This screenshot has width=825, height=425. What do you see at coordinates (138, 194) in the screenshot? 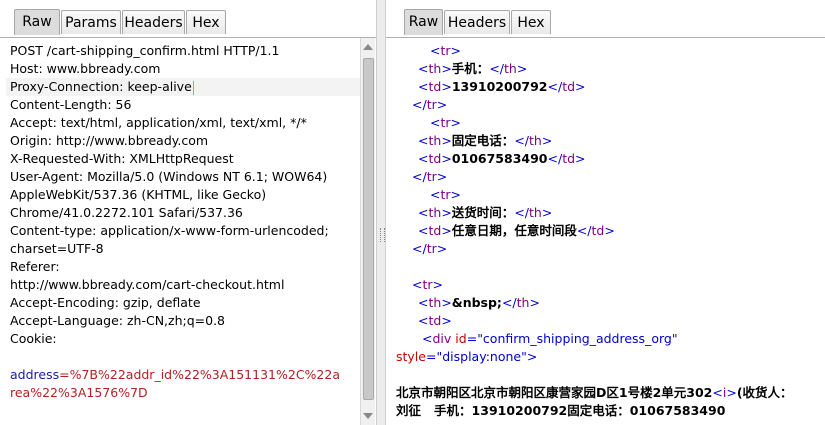
I see `request-line: AppleWebKit/537.36 (KHTML, like Gecko)` at bounding box center [138, 194].